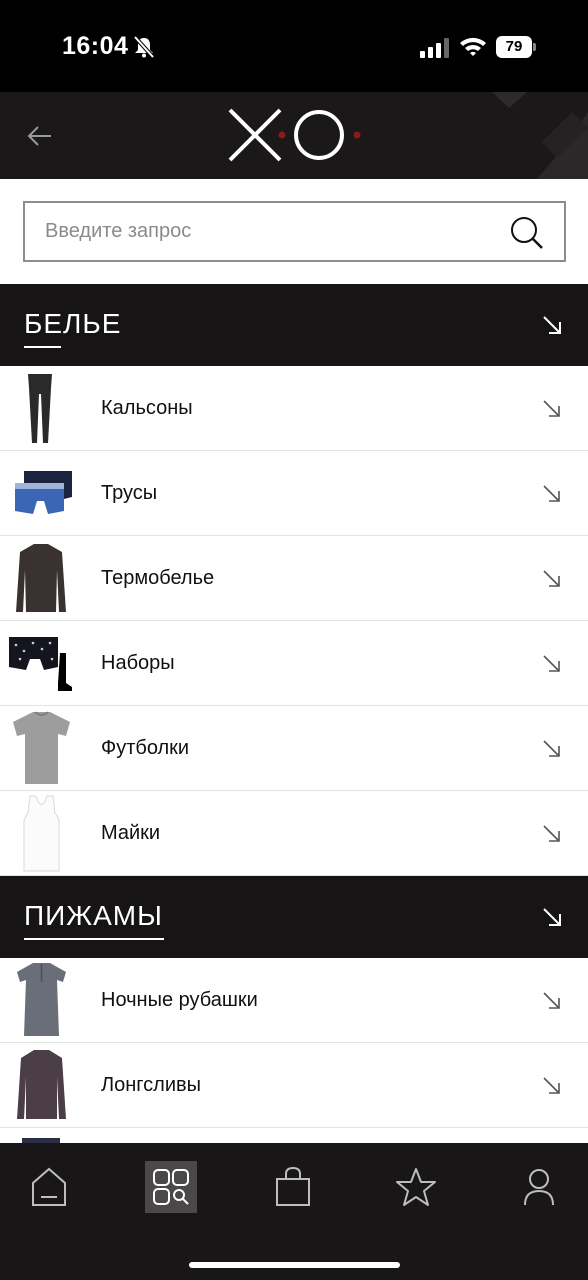 Image resolution: width=588 pixels, height=1280 pixels. Describe the element at coordinates (129, 493) in the screenshot. I see `list-item-label: Трусы` at that location.